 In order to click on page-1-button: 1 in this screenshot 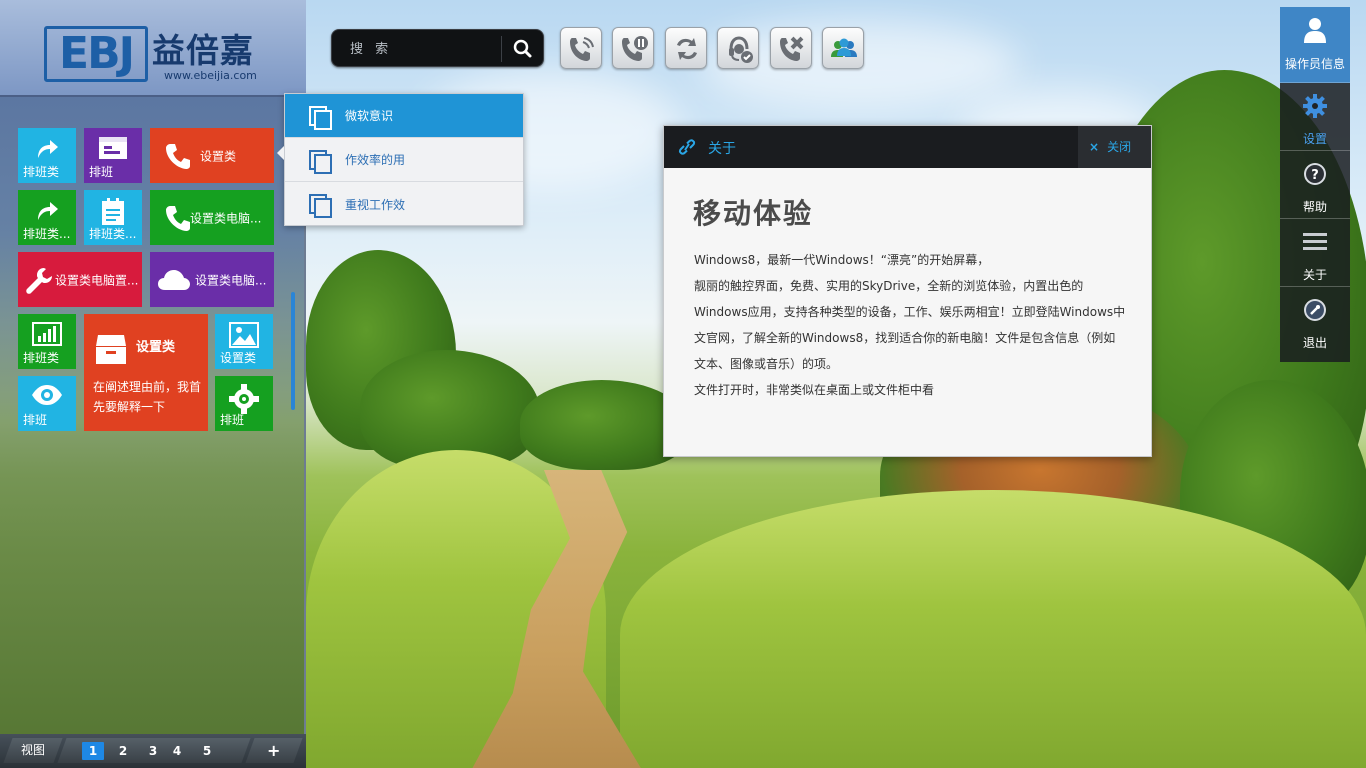, I will do `click(93, 751)`.